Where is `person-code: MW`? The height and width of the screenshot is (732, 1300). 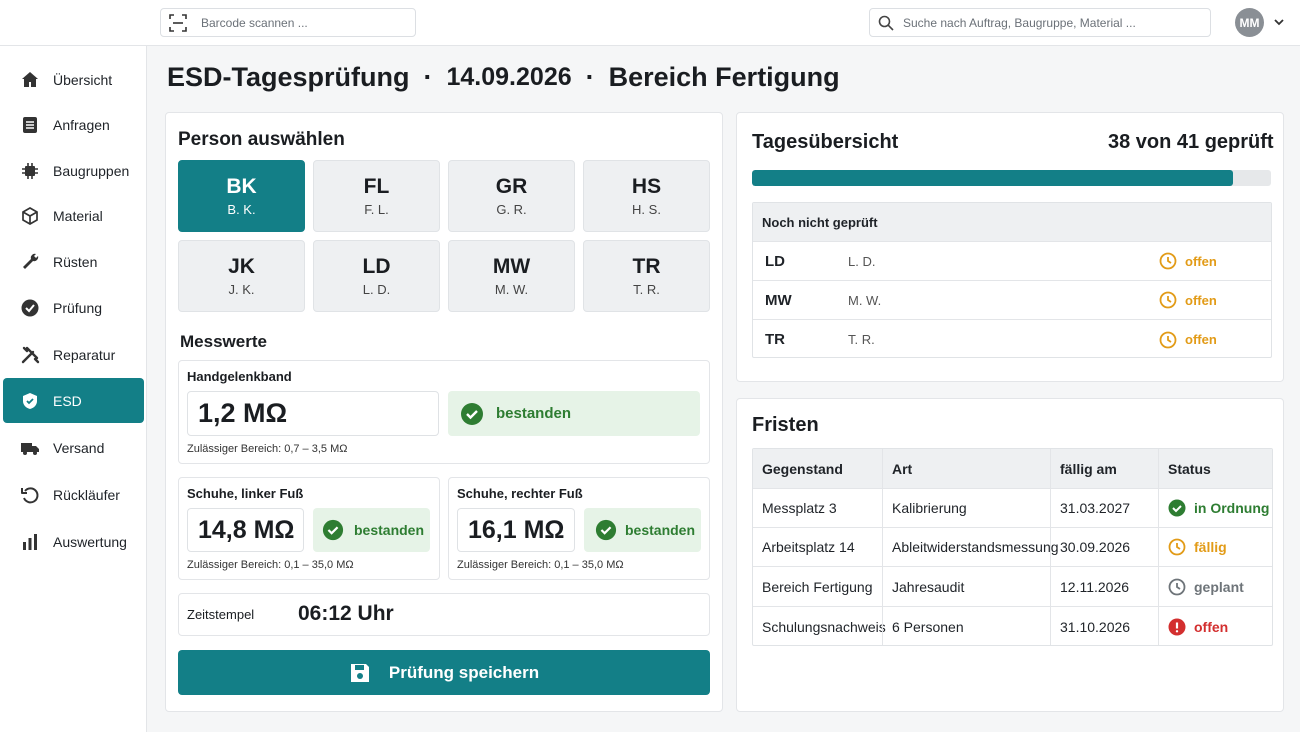 person-code: MW is located at coordinates (511, 266).